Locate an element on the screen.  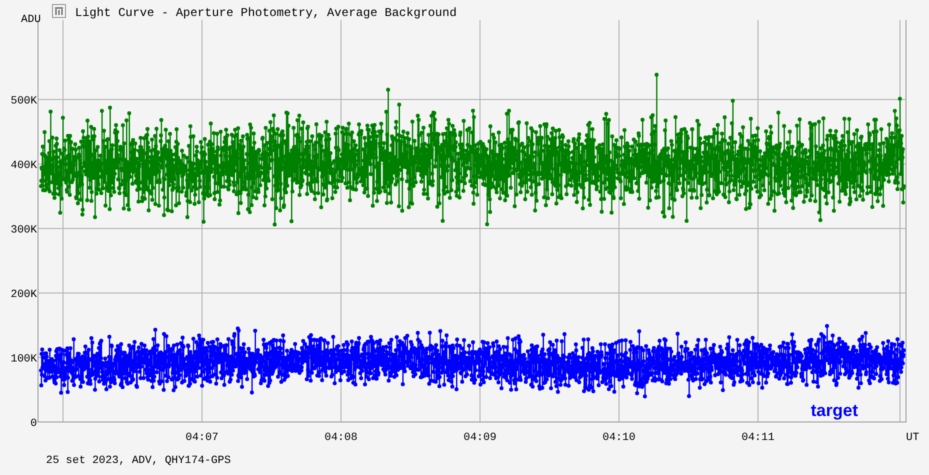
axis-tick-label: 400K is located at coordinates (23, 166).